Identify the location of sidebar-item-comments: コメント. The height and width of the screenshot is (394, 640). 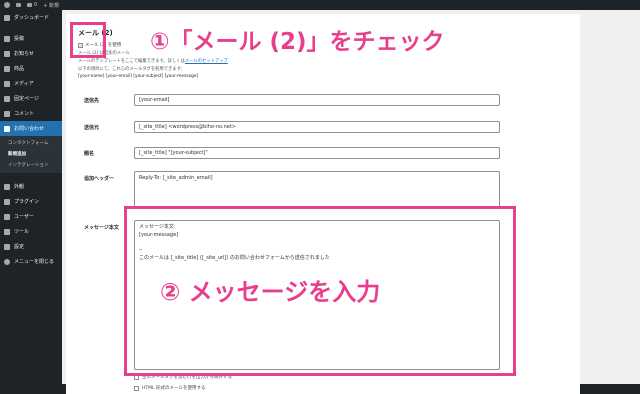
(31, 113).